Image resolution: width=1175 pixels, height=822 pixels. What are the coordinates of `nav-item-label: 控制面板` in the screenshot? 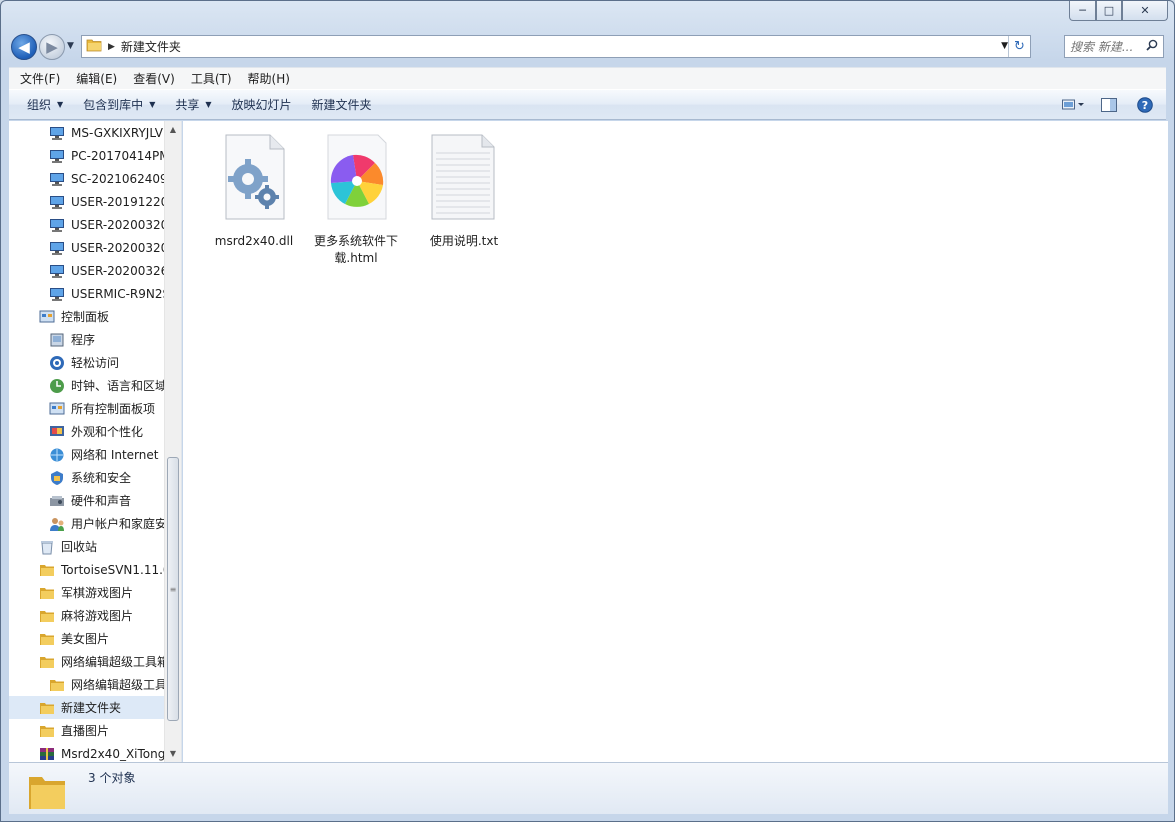 It's located at (85, 317).